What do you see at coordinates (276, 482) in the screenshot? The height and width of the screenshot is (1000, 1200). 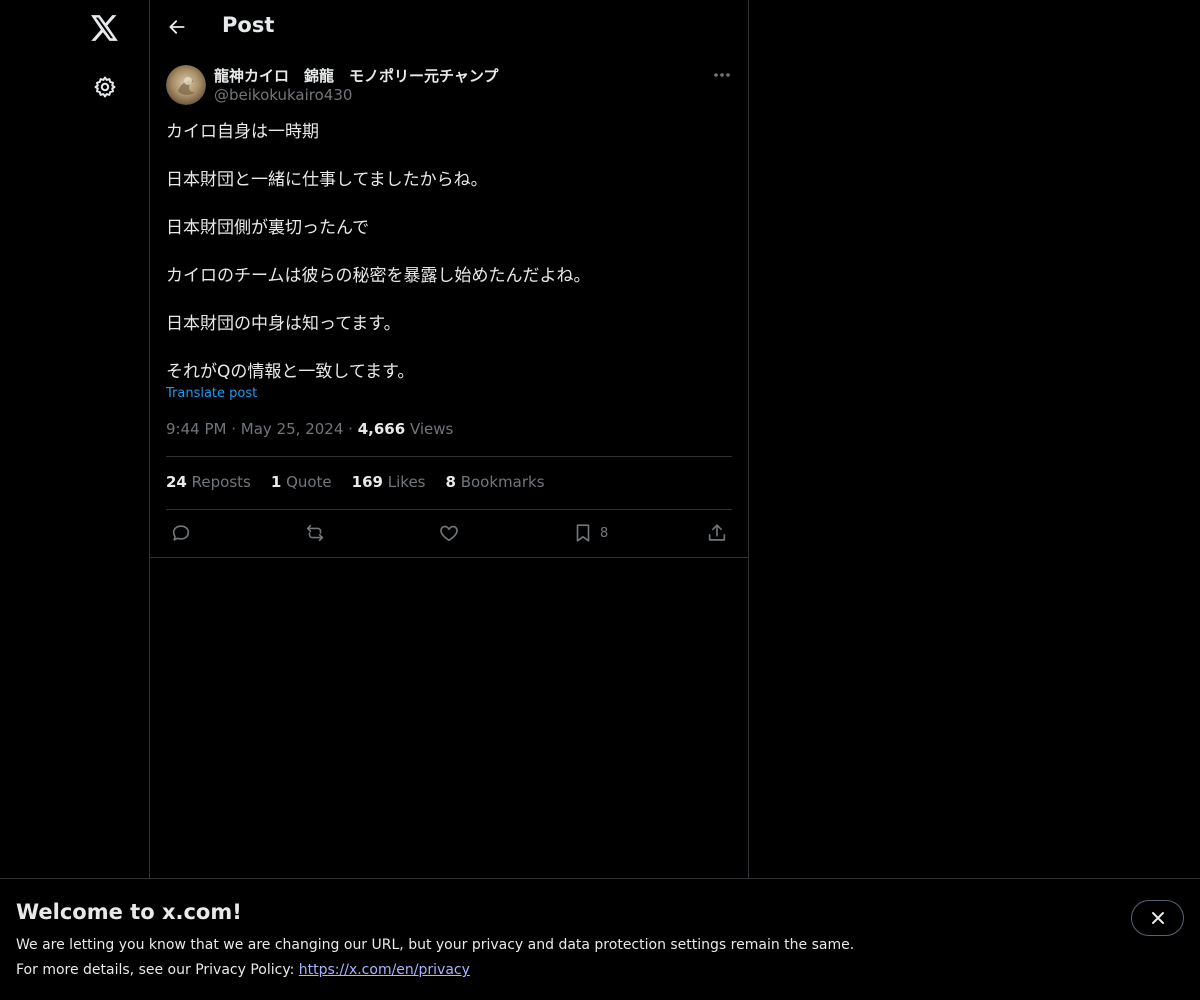 I see `quotes-count: 1` at bounding box center [276, 482].